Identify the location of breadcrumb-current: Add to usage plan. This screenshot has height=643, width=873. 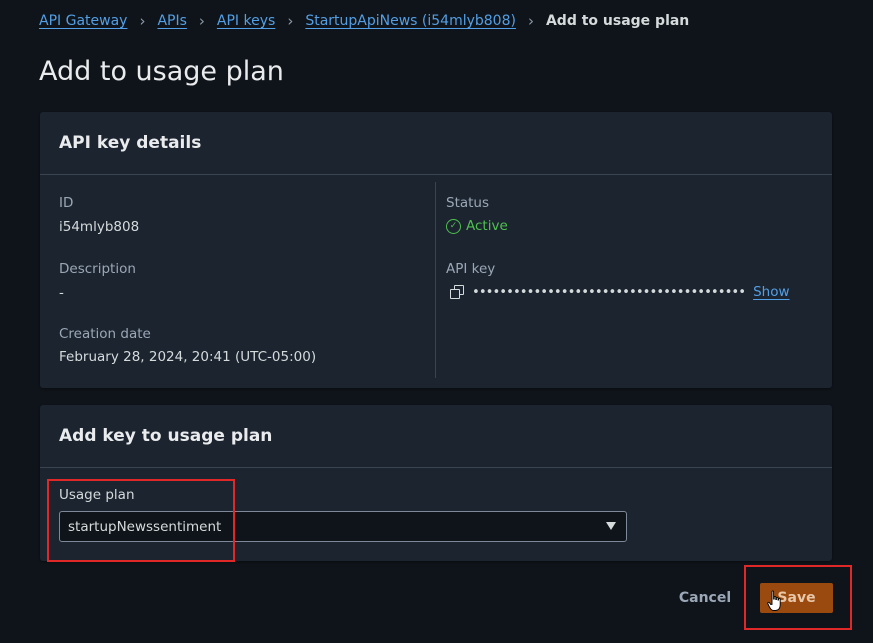
(617, 21).